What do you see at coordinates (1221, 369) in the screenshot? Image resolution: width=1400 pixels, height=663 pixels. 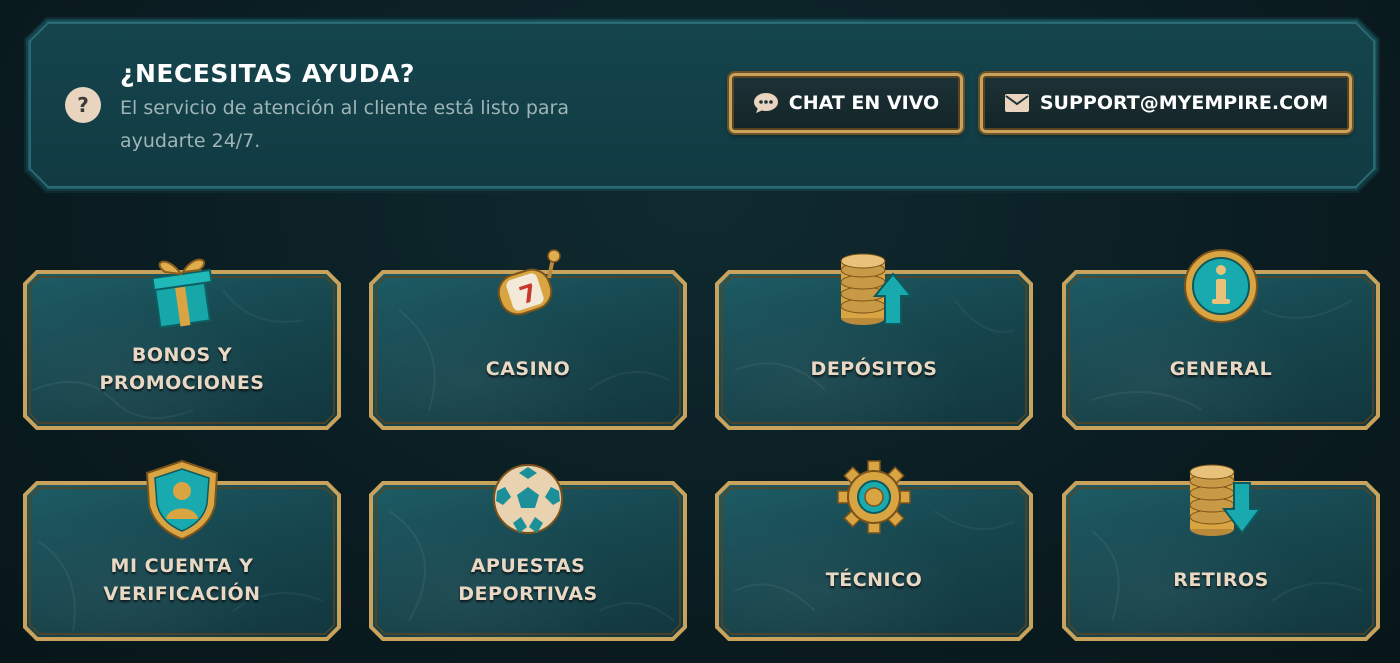 I see `category-label: GENERAL` at bounding box center [1221, 369].